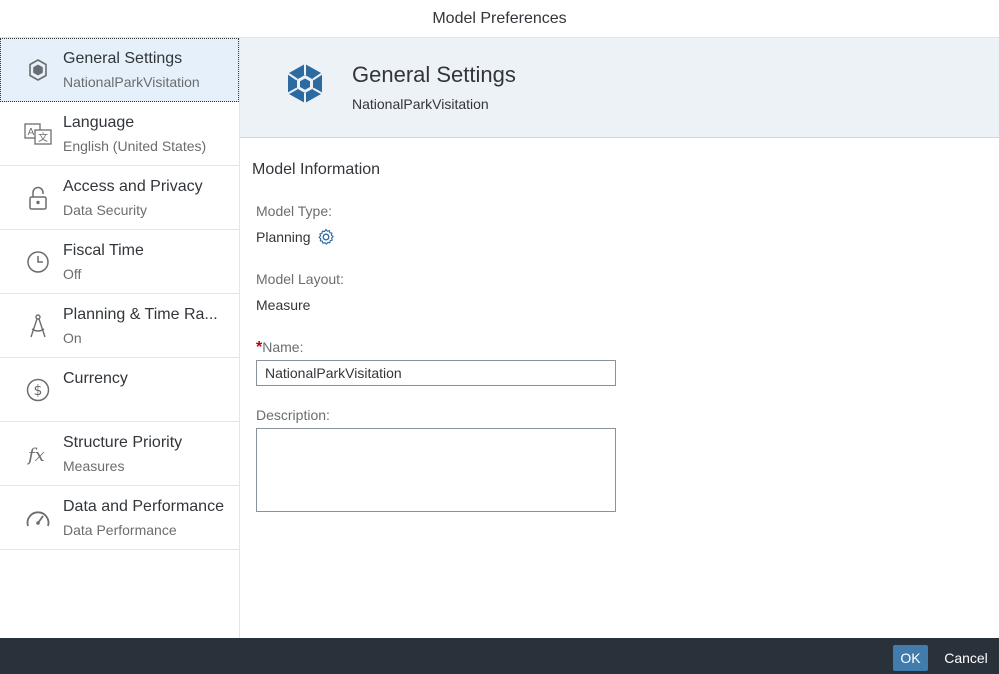  What do you see at coordinates (143, 506) in the screenshot?
I see `sidebar-item-title: Data and Performance` at bounding box center [143, 506].